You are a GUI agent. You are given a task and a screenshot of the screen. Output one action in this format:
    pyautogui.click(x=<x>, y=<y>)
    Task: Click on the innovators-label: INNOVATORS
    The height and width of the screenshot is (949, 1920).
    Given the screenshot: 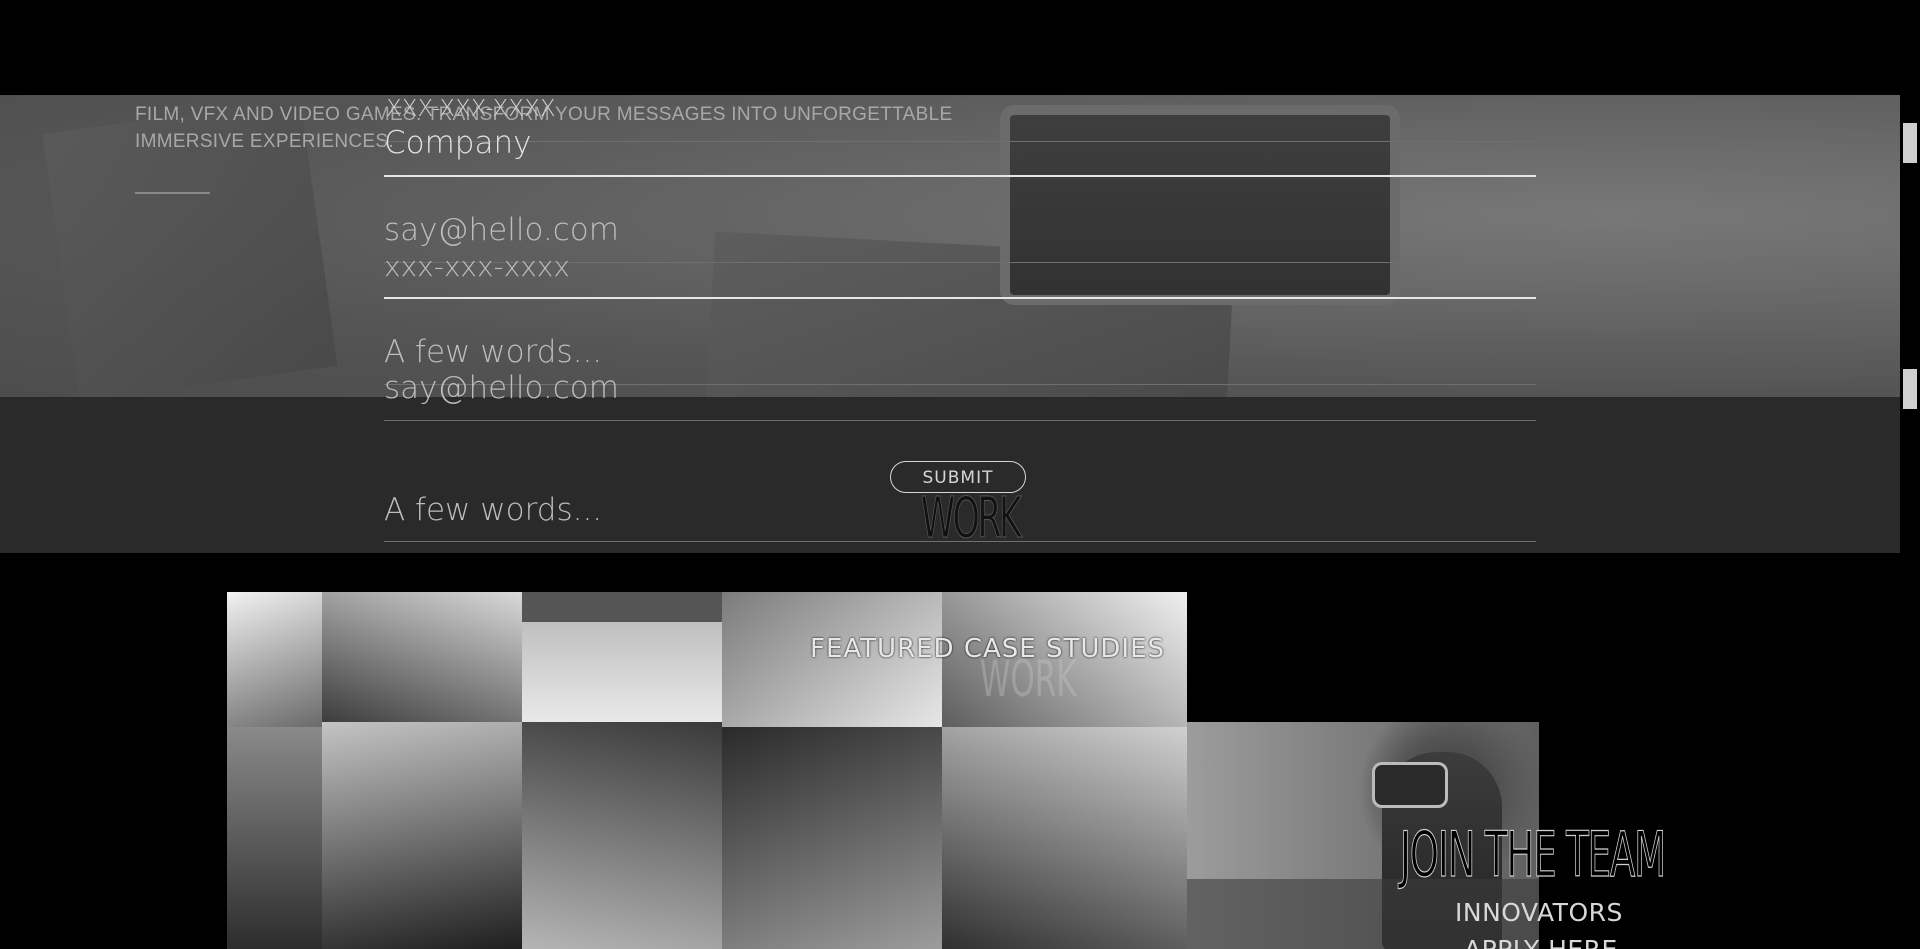 What is the action you would take?
    pyautogui.click(x=1539, y=912)
    